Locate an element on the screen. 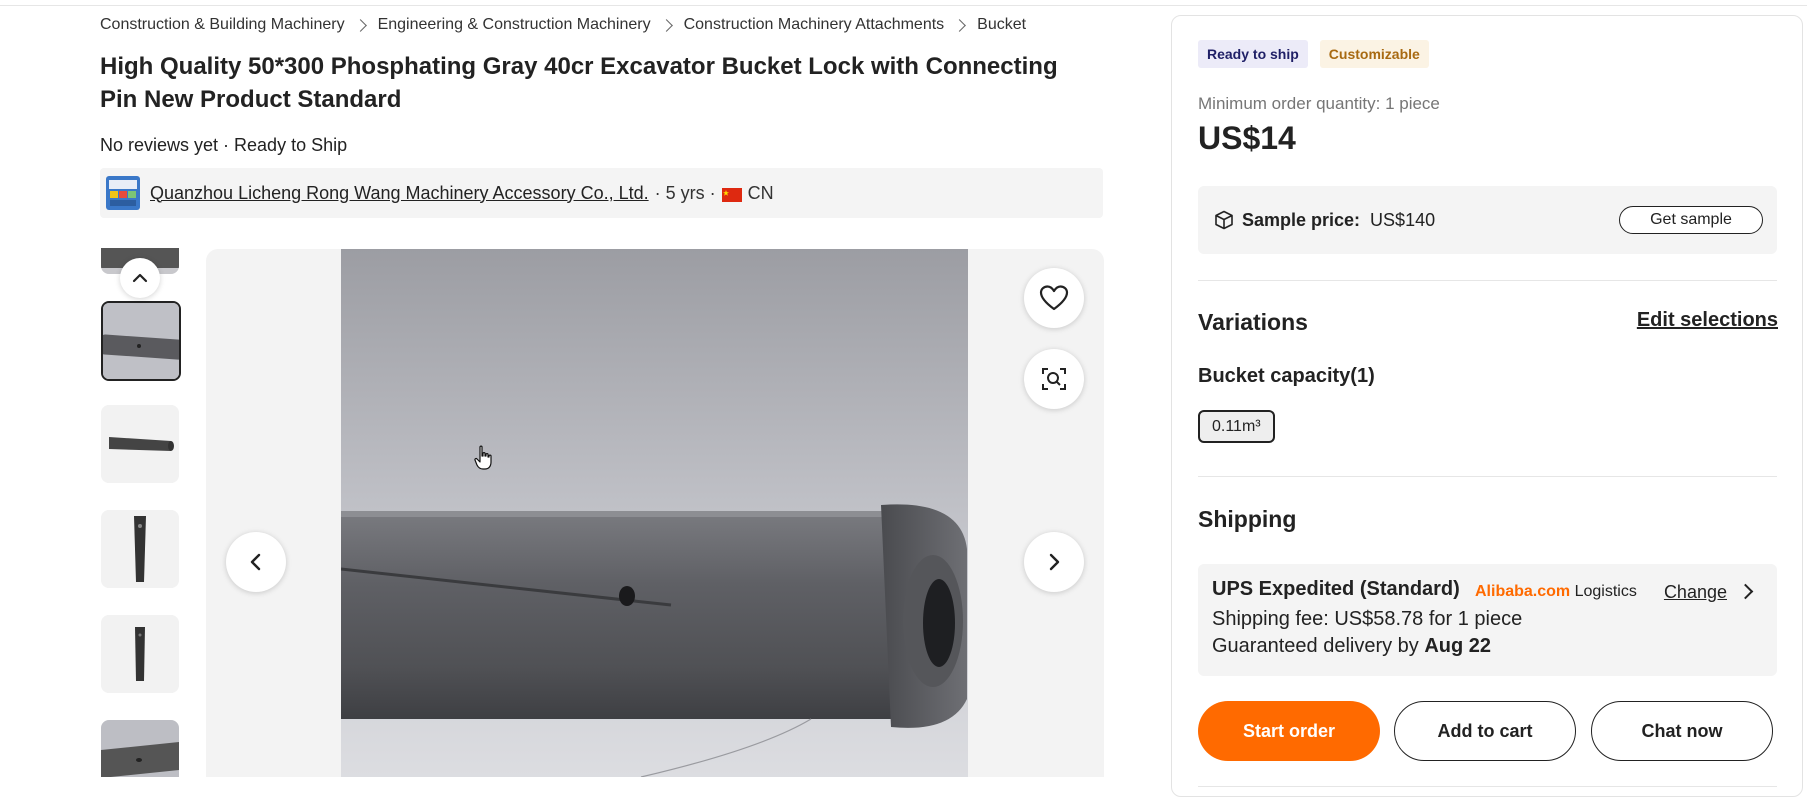 The image size is (1807, 797). heart-icon is located at coordinates (1054, 298).